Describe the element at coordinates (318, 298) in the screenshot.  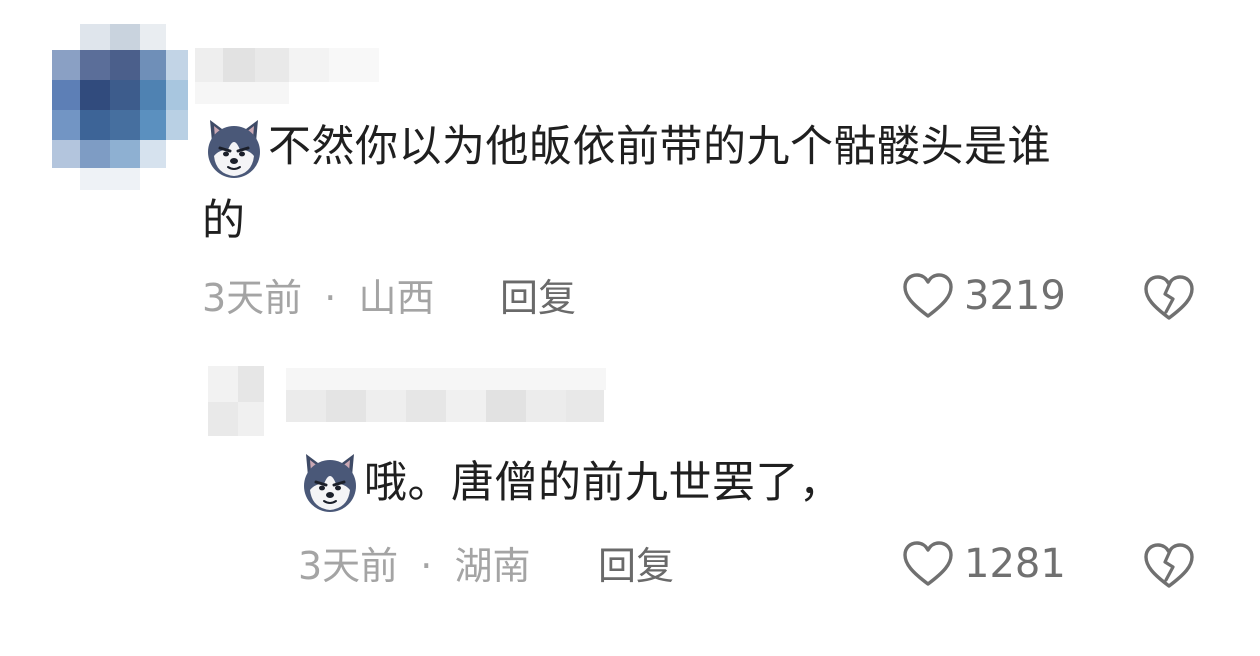
I see `comment-meta: 3天前 · 山西` at that location.